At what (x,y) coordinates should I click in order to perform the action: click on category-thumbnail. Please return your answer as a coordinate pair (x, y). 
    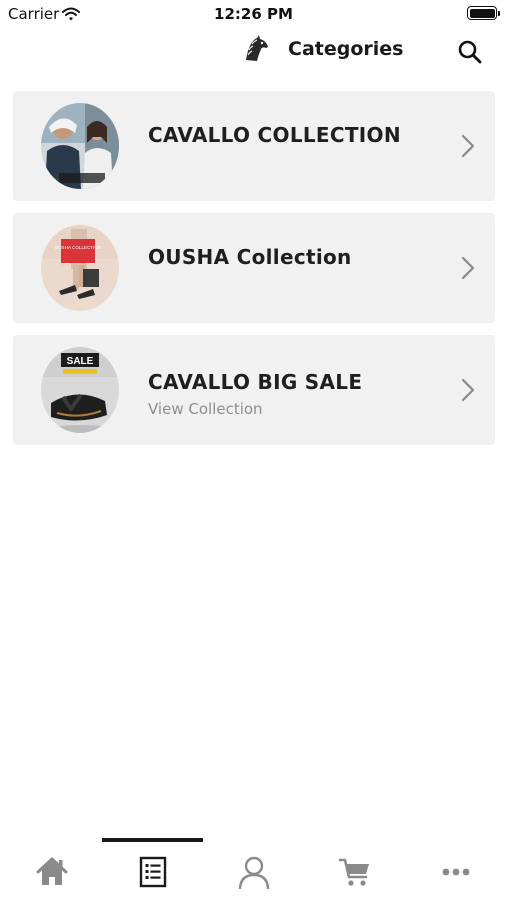
    Looking at the image, I should click on (80, 146).